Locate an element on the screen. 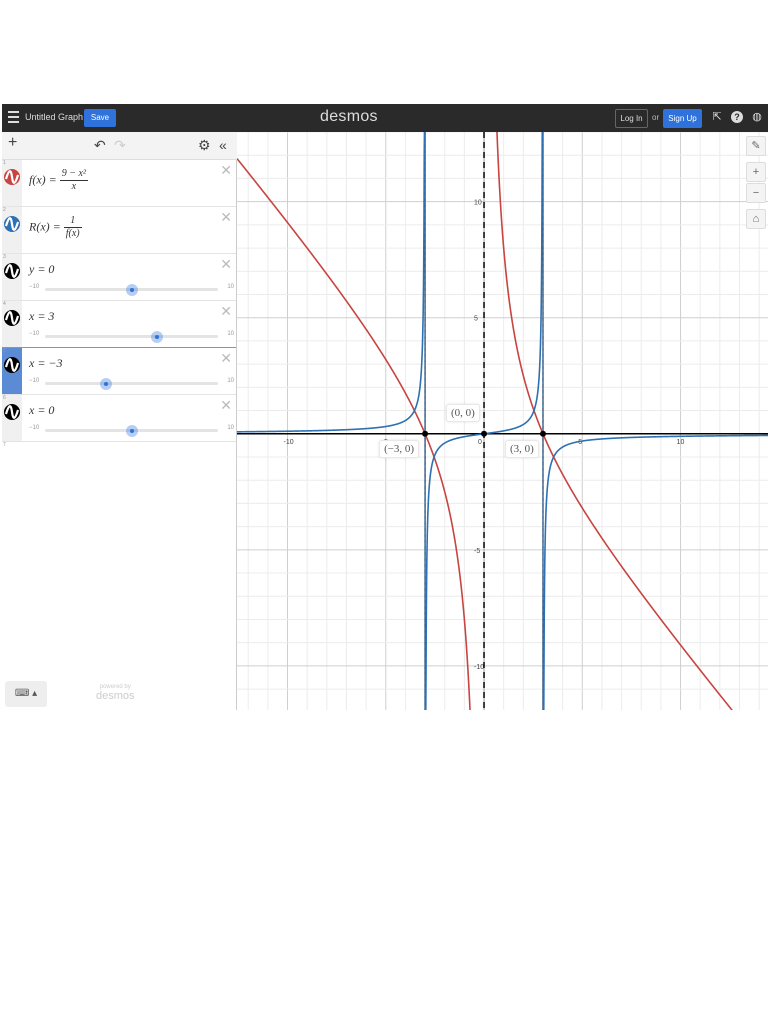  page-margin-top is located at coordinates (384, 52).